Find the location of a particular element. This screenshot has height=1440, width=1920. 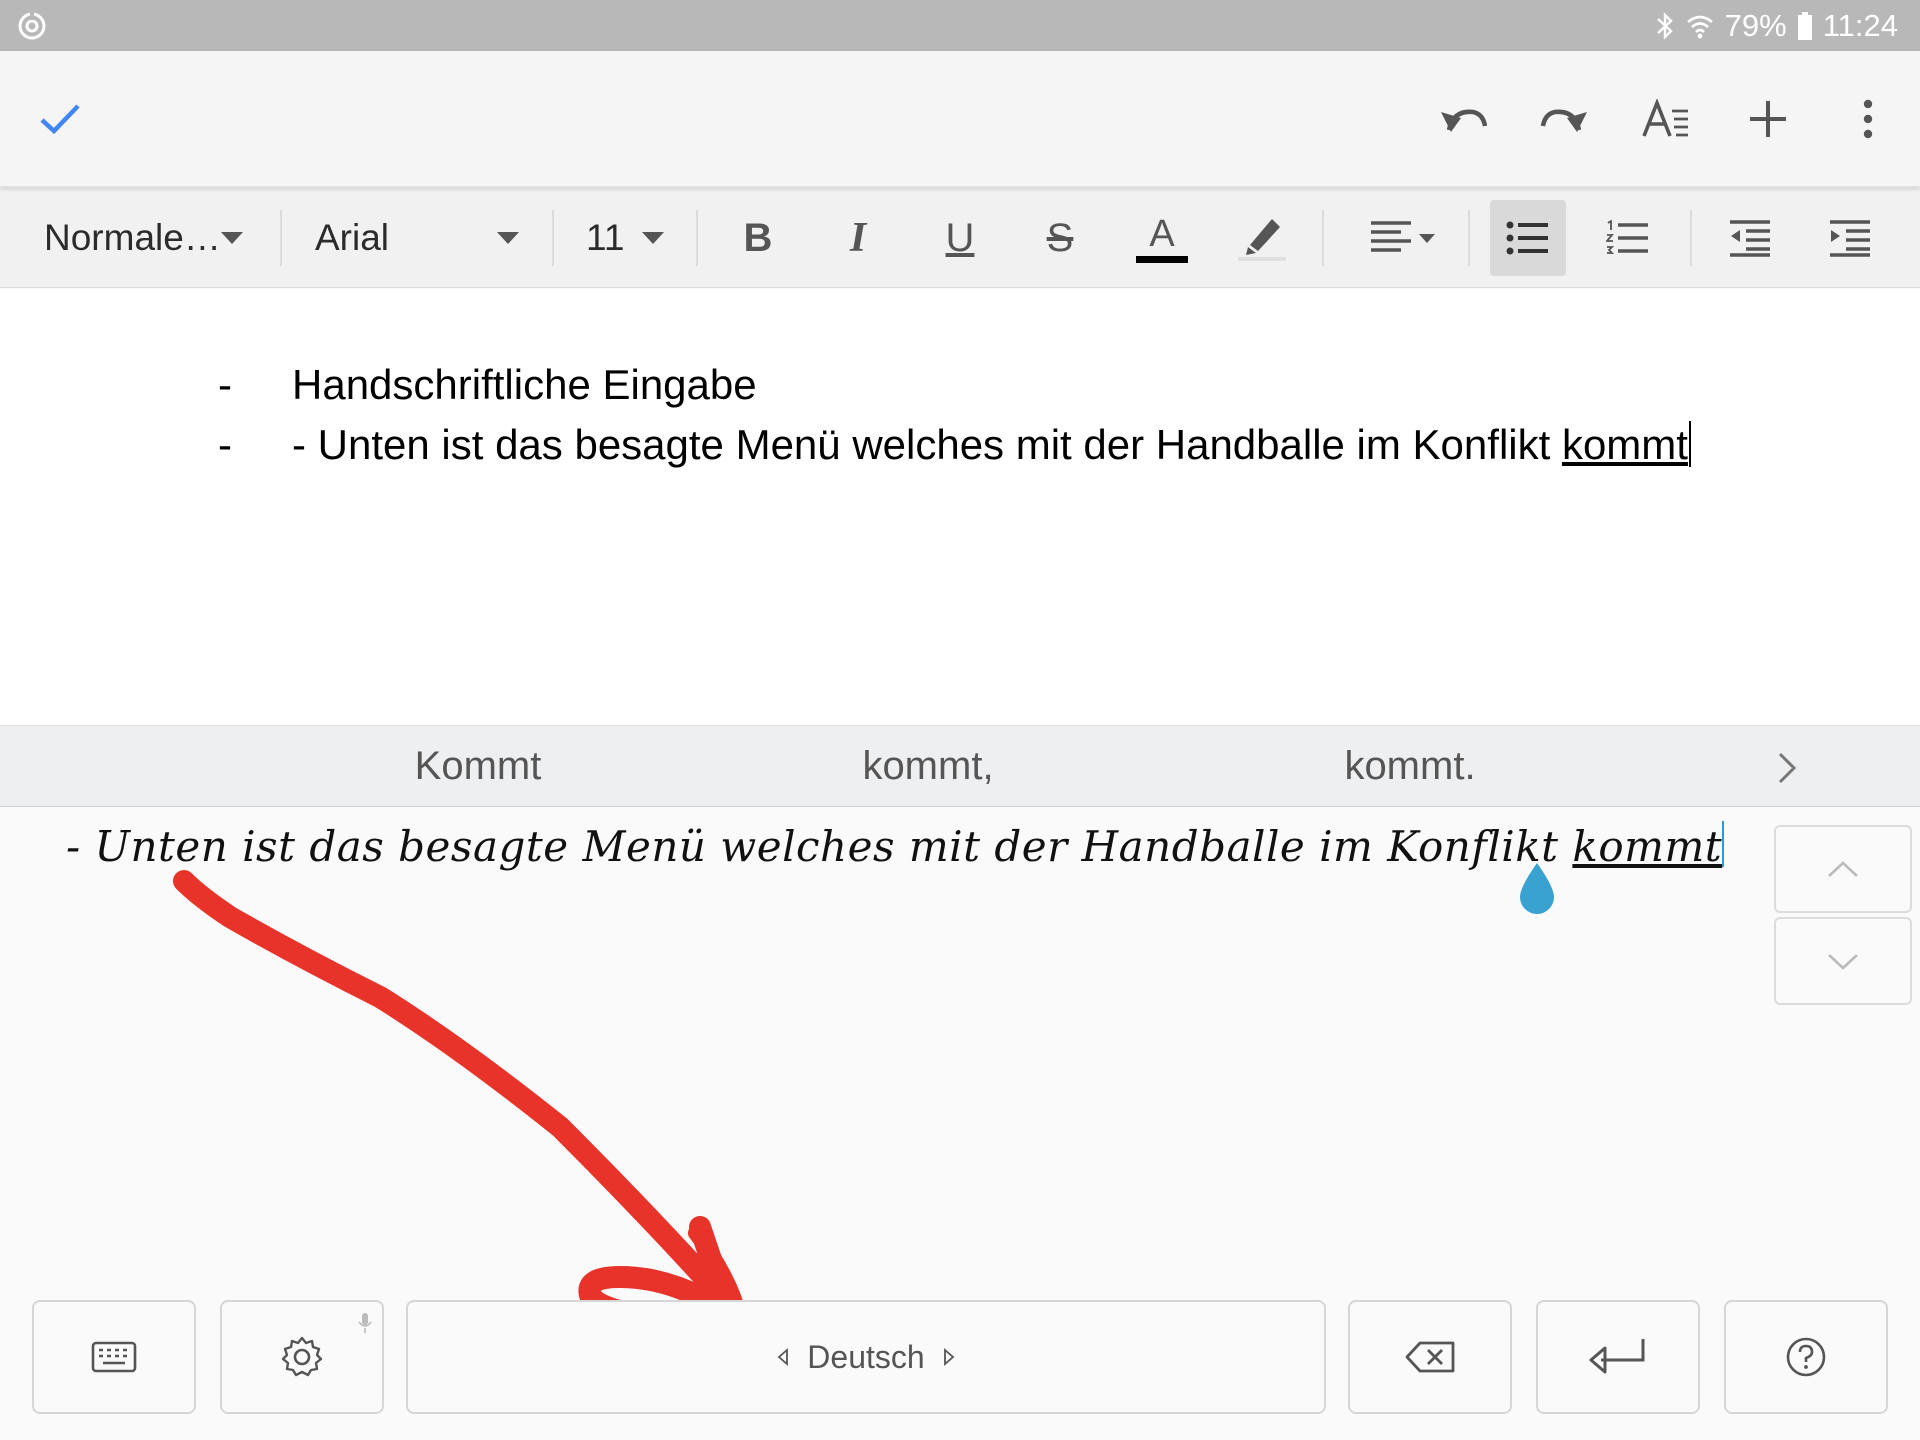

redo-button is located at coordinates (1564, 119).